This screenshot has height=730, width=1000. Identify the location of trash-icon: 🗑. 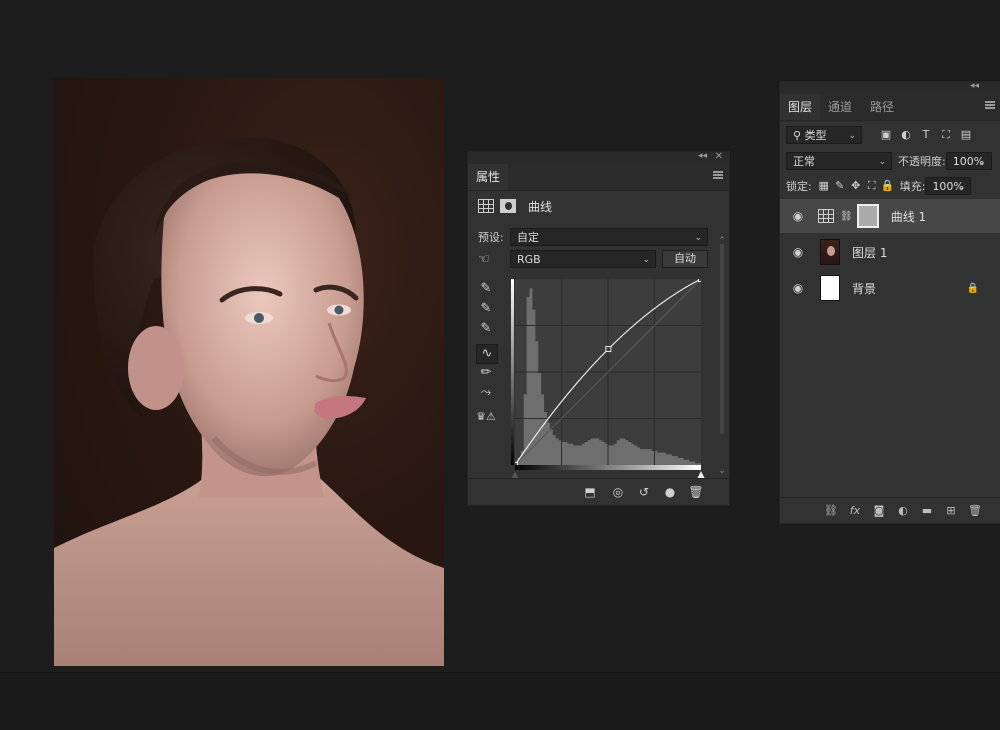
(975, 511).